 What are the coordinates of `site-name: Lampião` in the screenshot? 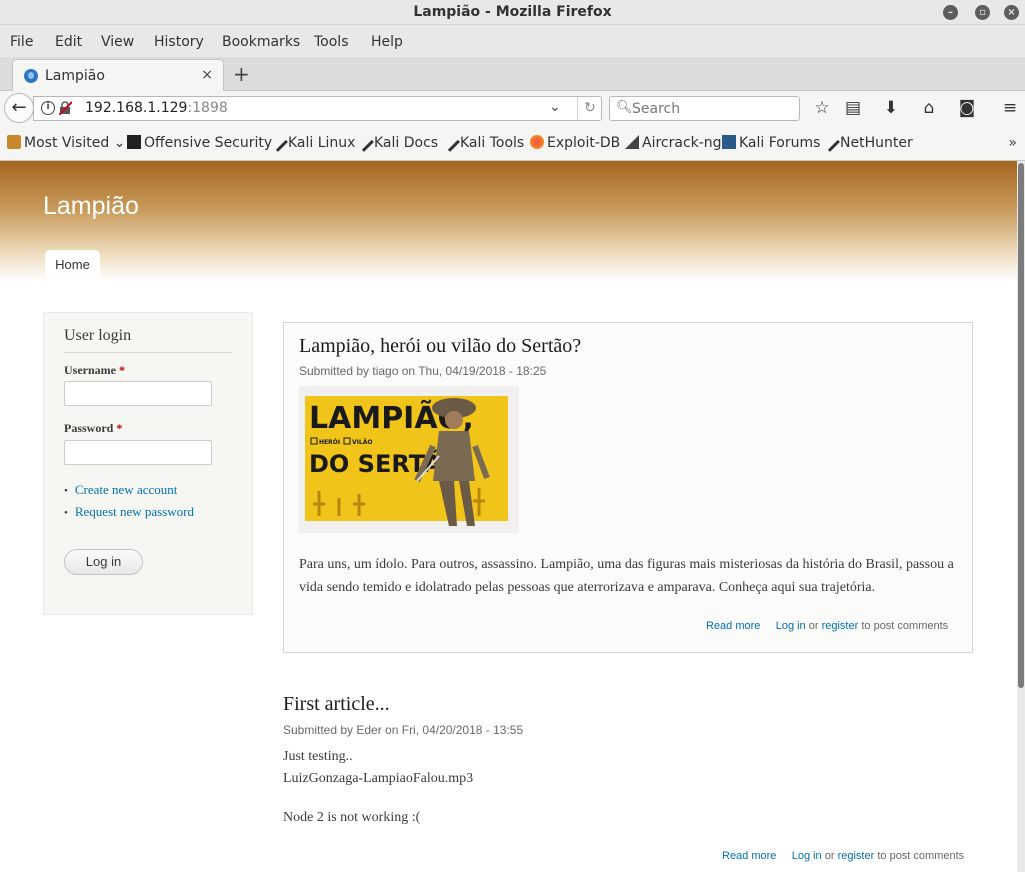 It's located at (91, 206).